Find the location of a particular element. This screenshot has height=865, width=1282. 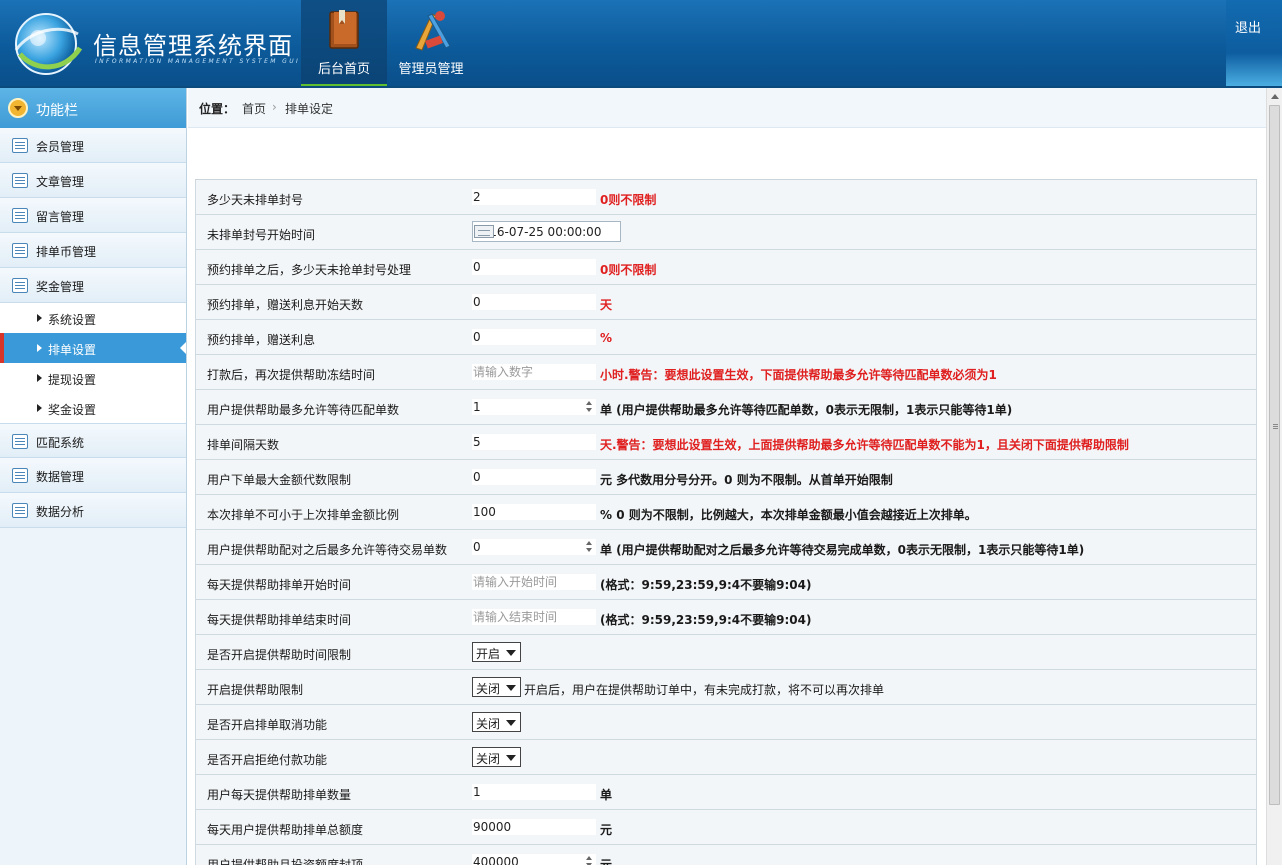

sidebar-item-order-coins: 排单币管理 is located at coordinates (93, 250).